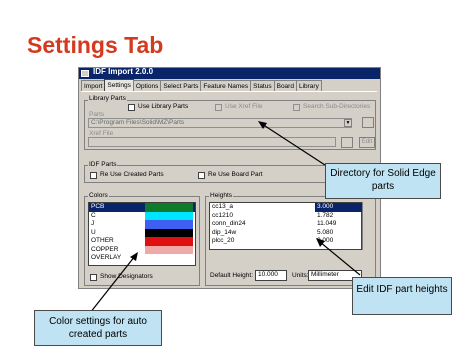  I want to click on callout-directory: Directory for Solid Edge parts, so click(383, 181).